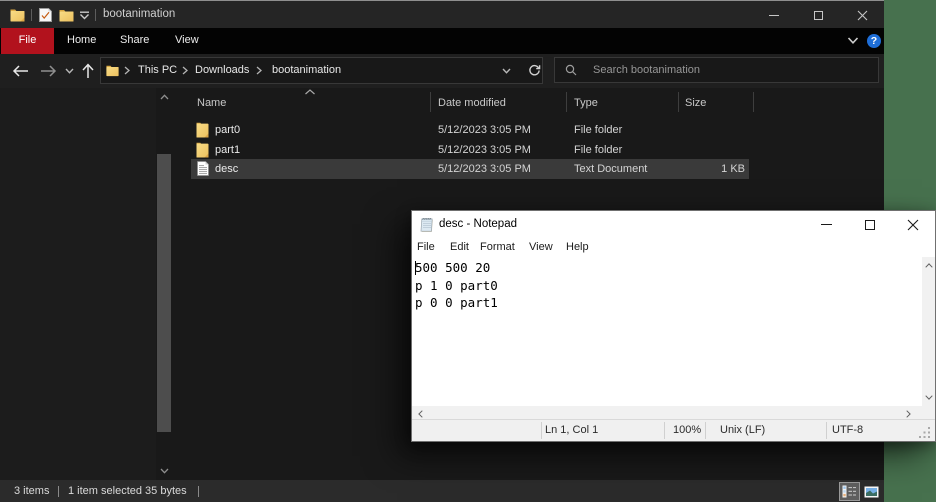  What do you see at coordinates (572, 430) in the screenshot?
I see `cursor-position: Ln 1, Col 1` at bounding box center [572, 430].